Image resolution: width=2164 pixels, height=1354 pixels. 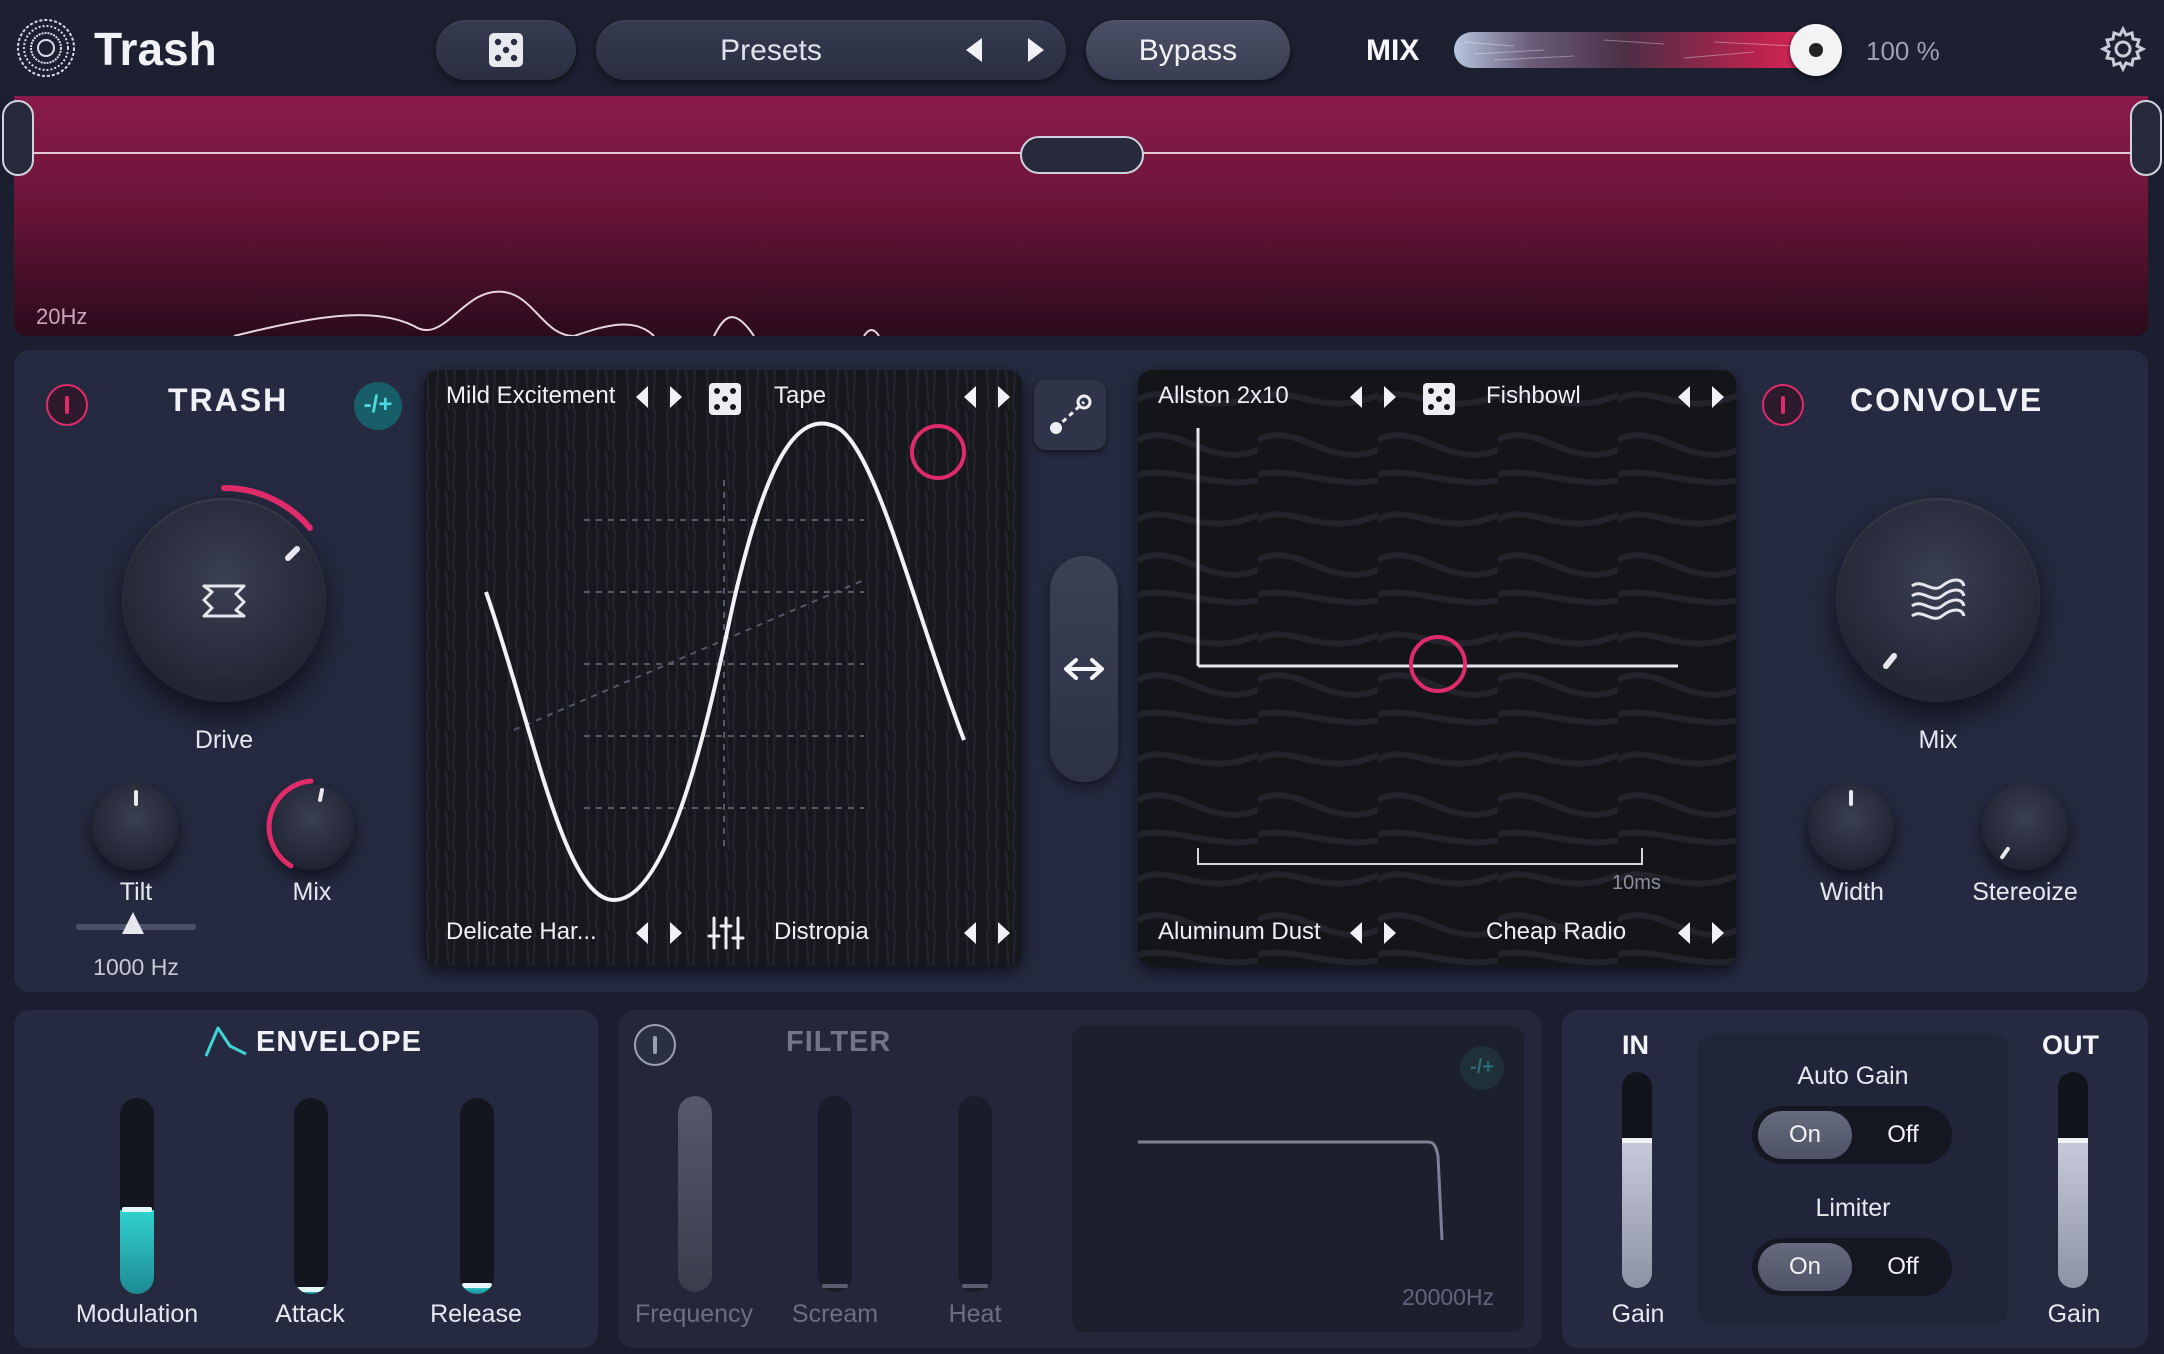 I want to click on trash-mix-arc, so click(x=295, y=823).